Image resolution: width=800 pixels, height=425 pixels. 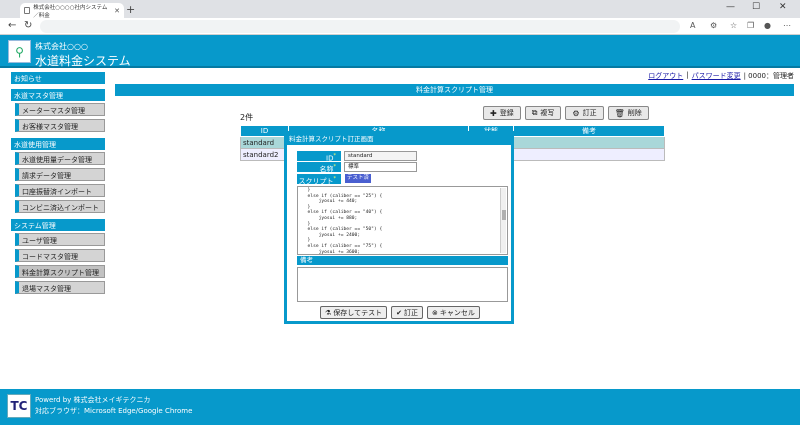 What do you see at coordinates (60, 174) in the screenshot?
I see `sidebar-item-billing-data: 請求データ管理` at bounding box center [60, 174].